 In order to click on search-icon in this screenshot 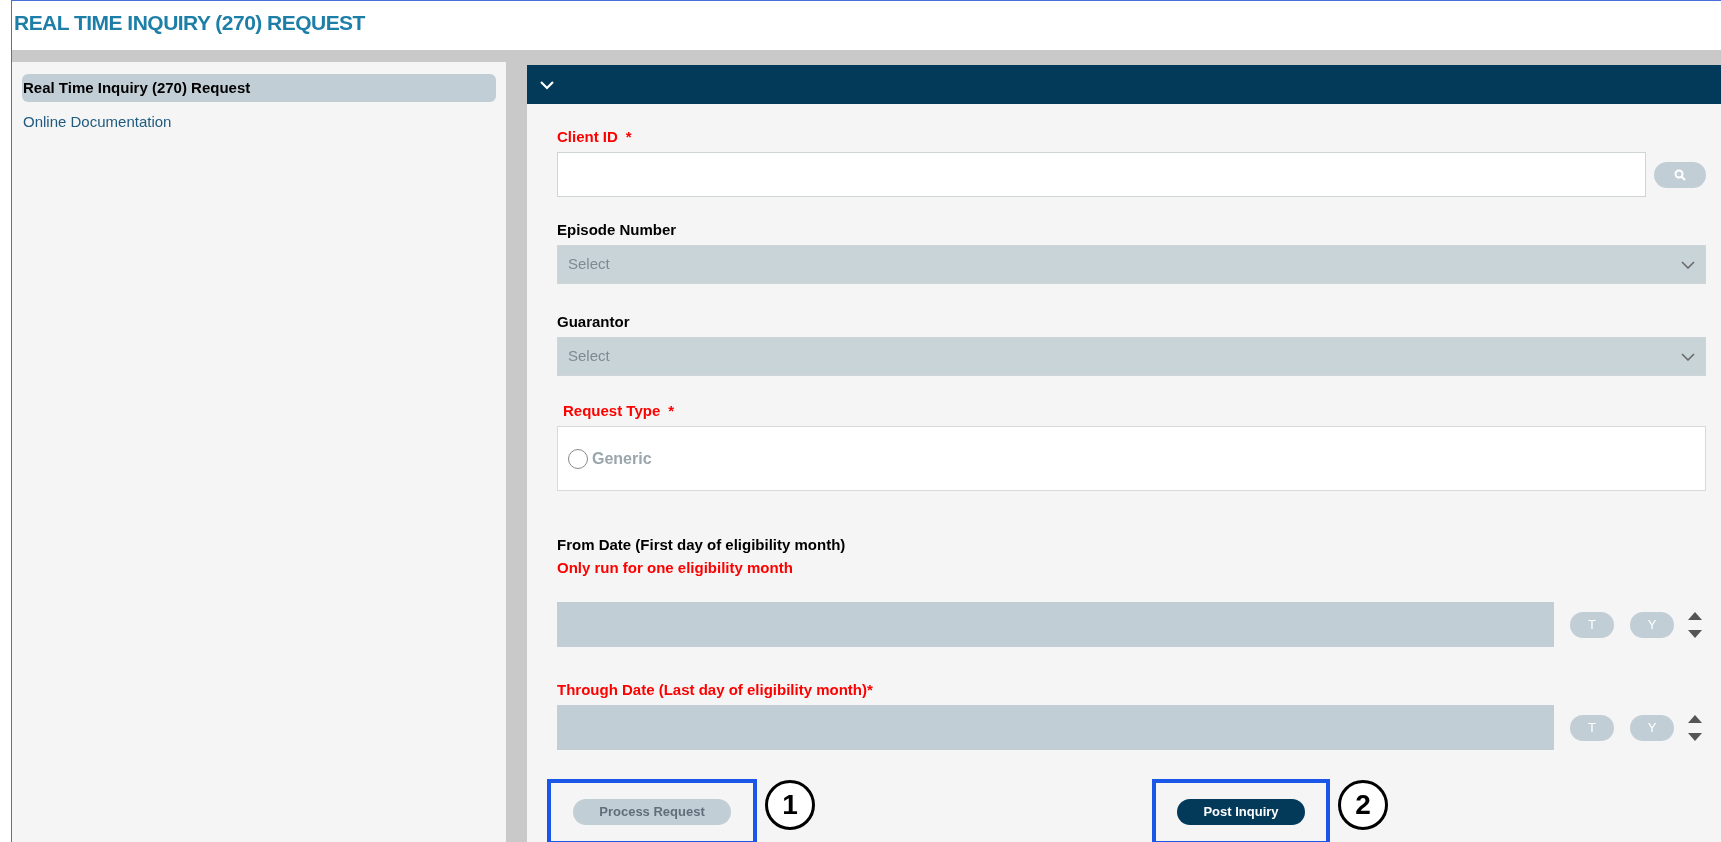, I will do `click(1680, 174)`.